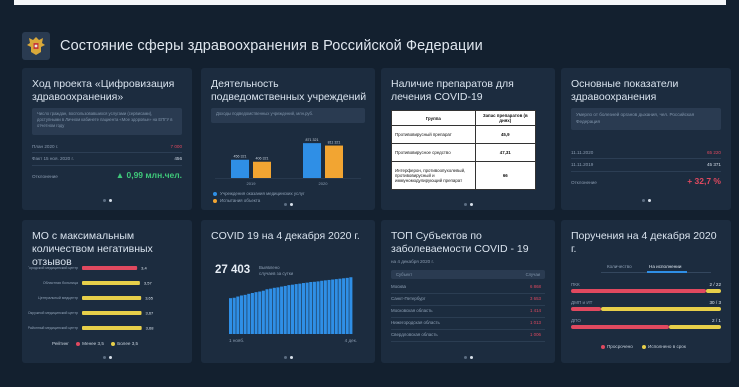 The width and height of the screenshot is (739, 387). Describe the element at coordinates (704, 181) in the screenshot. I see `deviation-value: + 32,7 %` at that location.